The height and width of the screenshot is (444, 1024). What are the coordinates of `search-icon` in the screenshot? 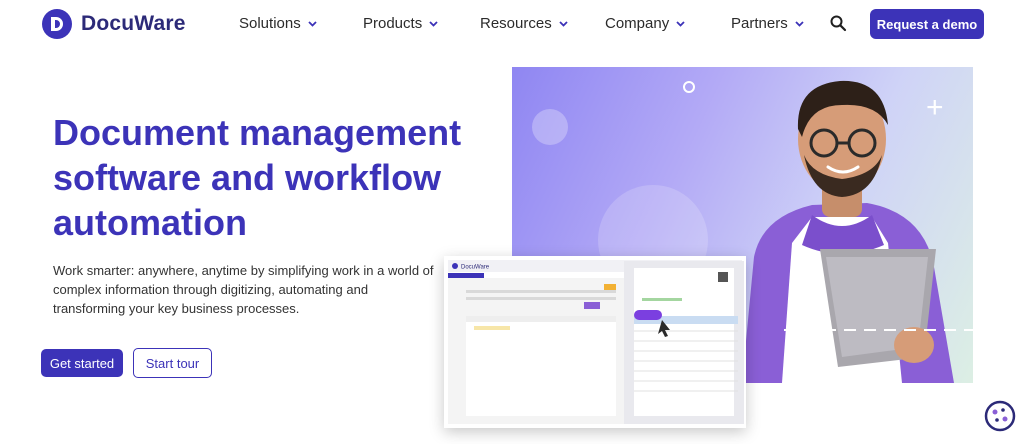 It's located at (838, 23).